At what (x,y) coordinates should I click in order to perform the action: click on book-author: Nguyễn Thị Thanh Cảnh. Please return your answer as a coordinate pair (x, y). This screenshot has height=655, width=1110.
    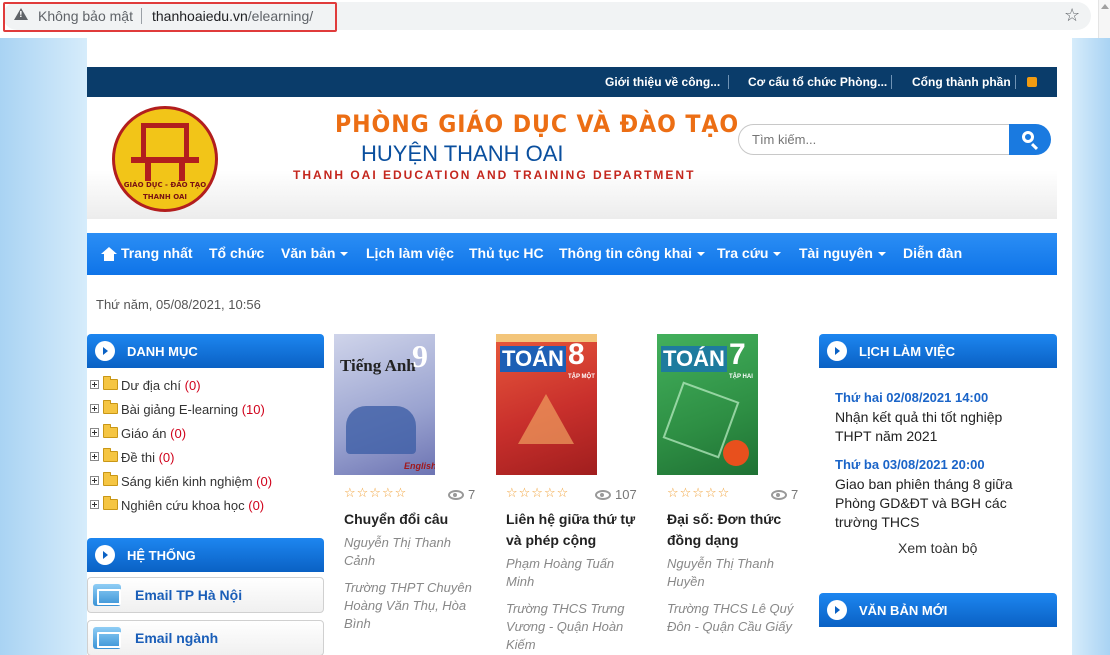
    Looking at the image, I should click on (397, 551).